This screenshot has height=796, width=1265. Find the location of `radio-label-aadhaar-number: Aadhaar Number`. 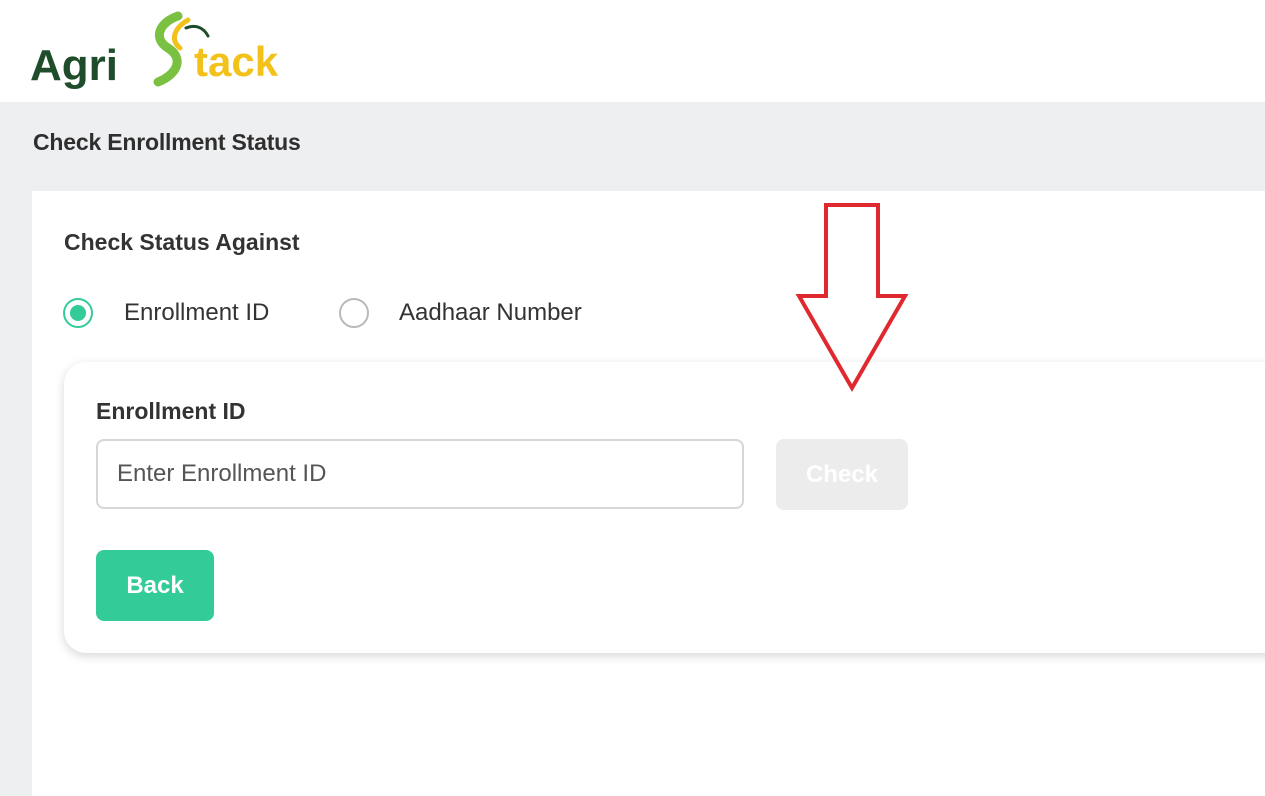

radio-label-aadhaar-number: Aadhaar Number is located at coordinates (490, 312).